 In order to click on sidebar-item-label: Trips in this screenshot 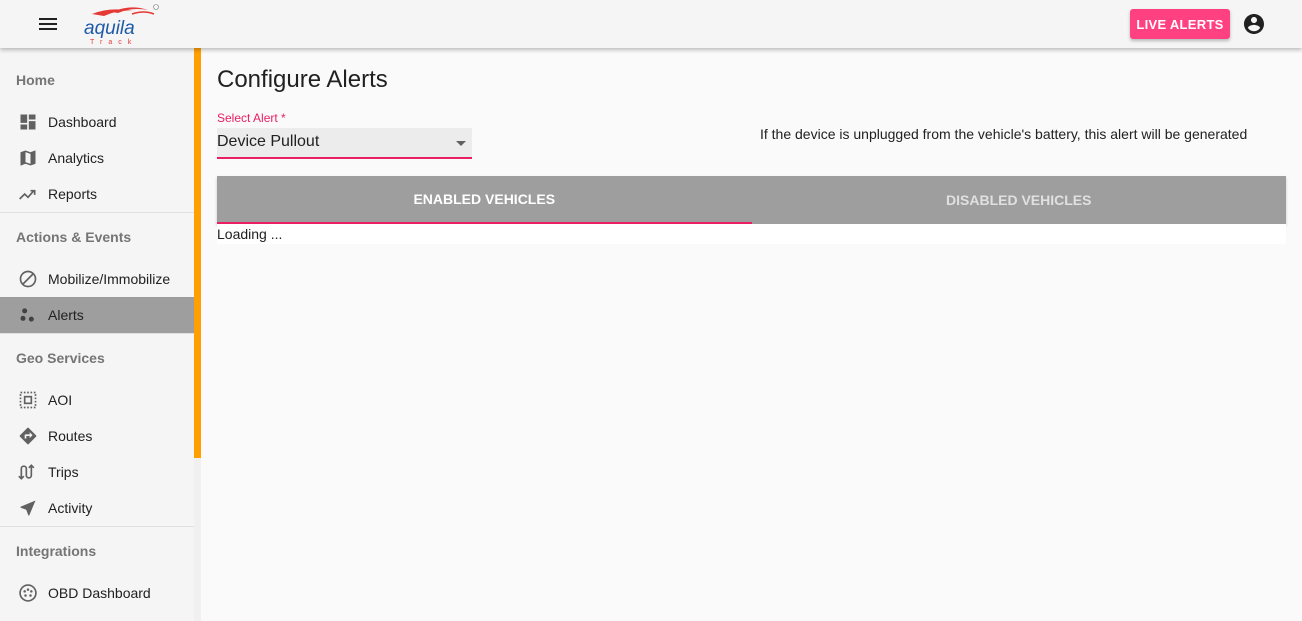, I will do `click(63, 472)`.